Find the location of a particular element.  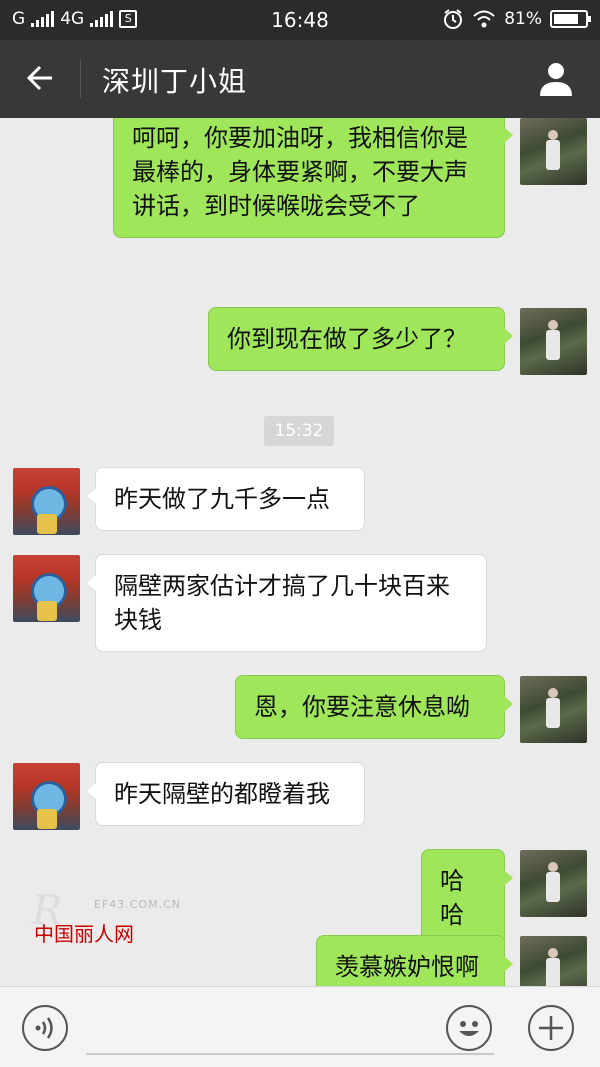

watermark-site: EF43.COM.CN is located at coordinates (138, 904).